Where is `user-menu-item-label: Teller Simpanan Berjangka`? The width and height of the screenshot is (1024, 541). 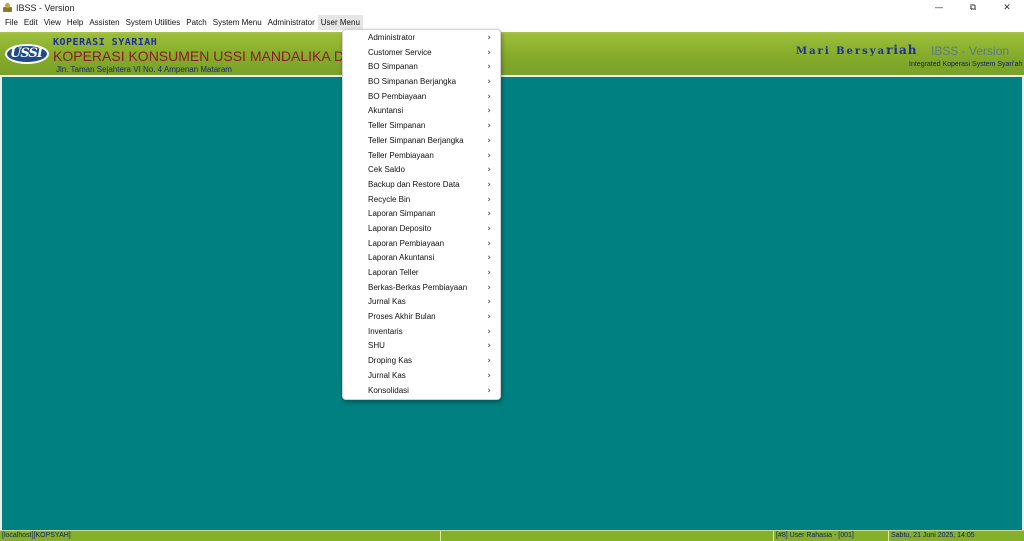 user-menu-item-label: Teller Simpanan Berjangka is located at coordinates (416, 140).